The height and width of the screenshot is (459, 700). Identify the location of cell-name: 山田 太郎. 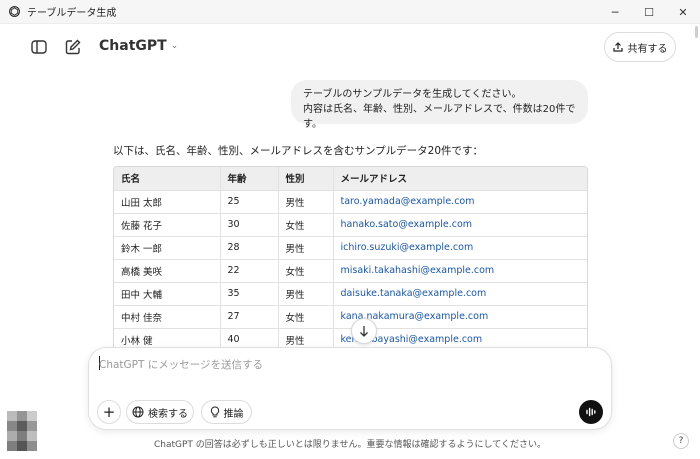
(167, 202).